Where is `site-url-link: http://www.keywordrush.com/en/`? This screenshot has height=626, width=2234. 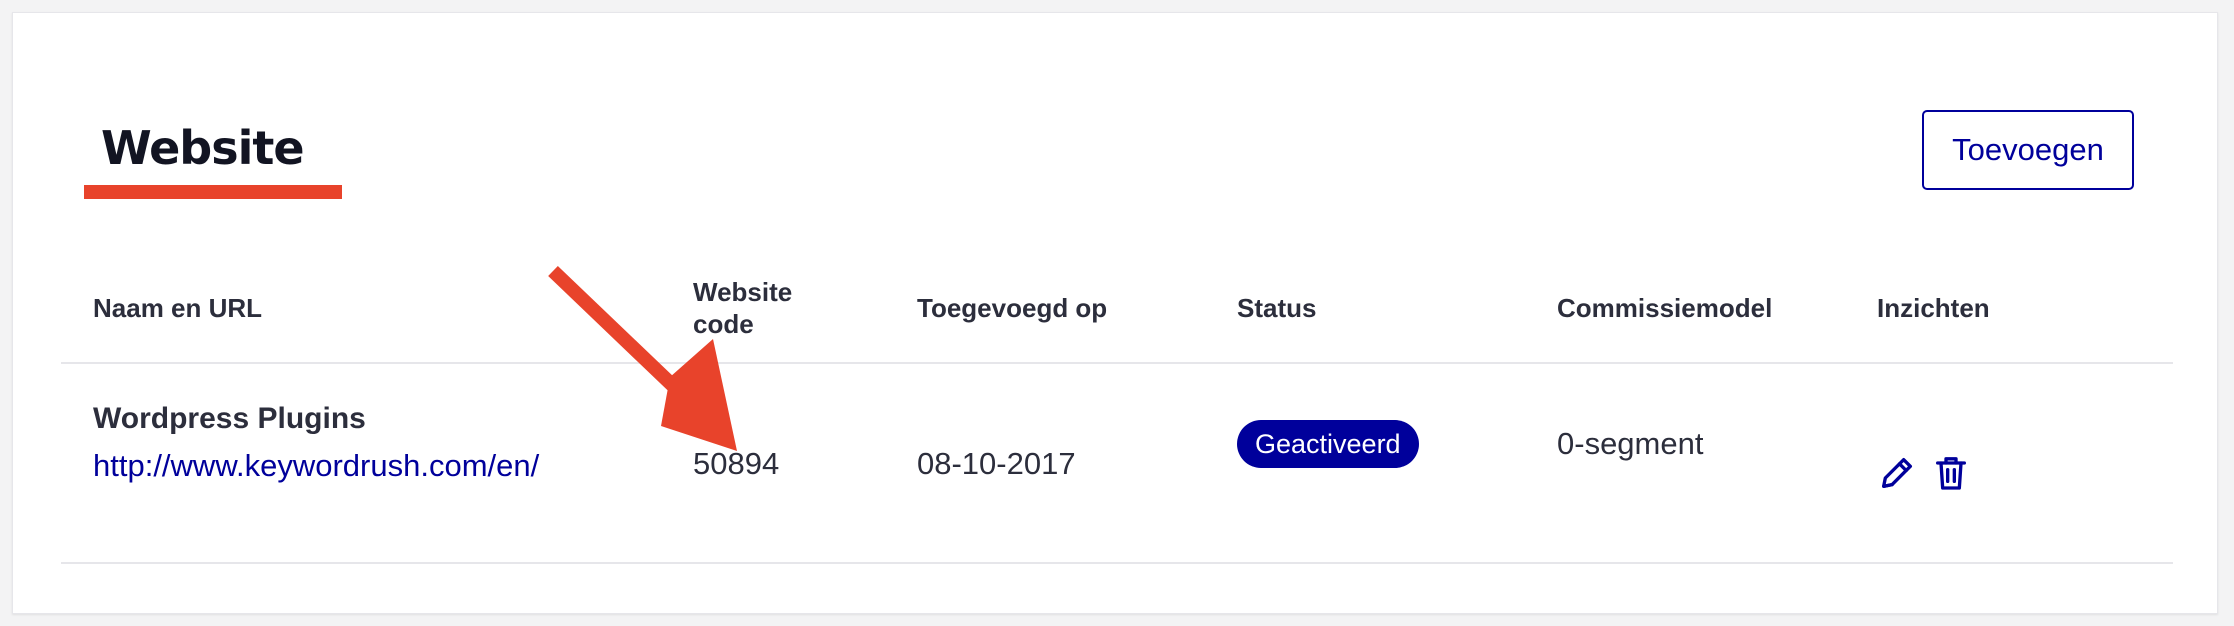
site-url-link: http://www.keywordrush.com/en/ is located at coordinates (316, 466).